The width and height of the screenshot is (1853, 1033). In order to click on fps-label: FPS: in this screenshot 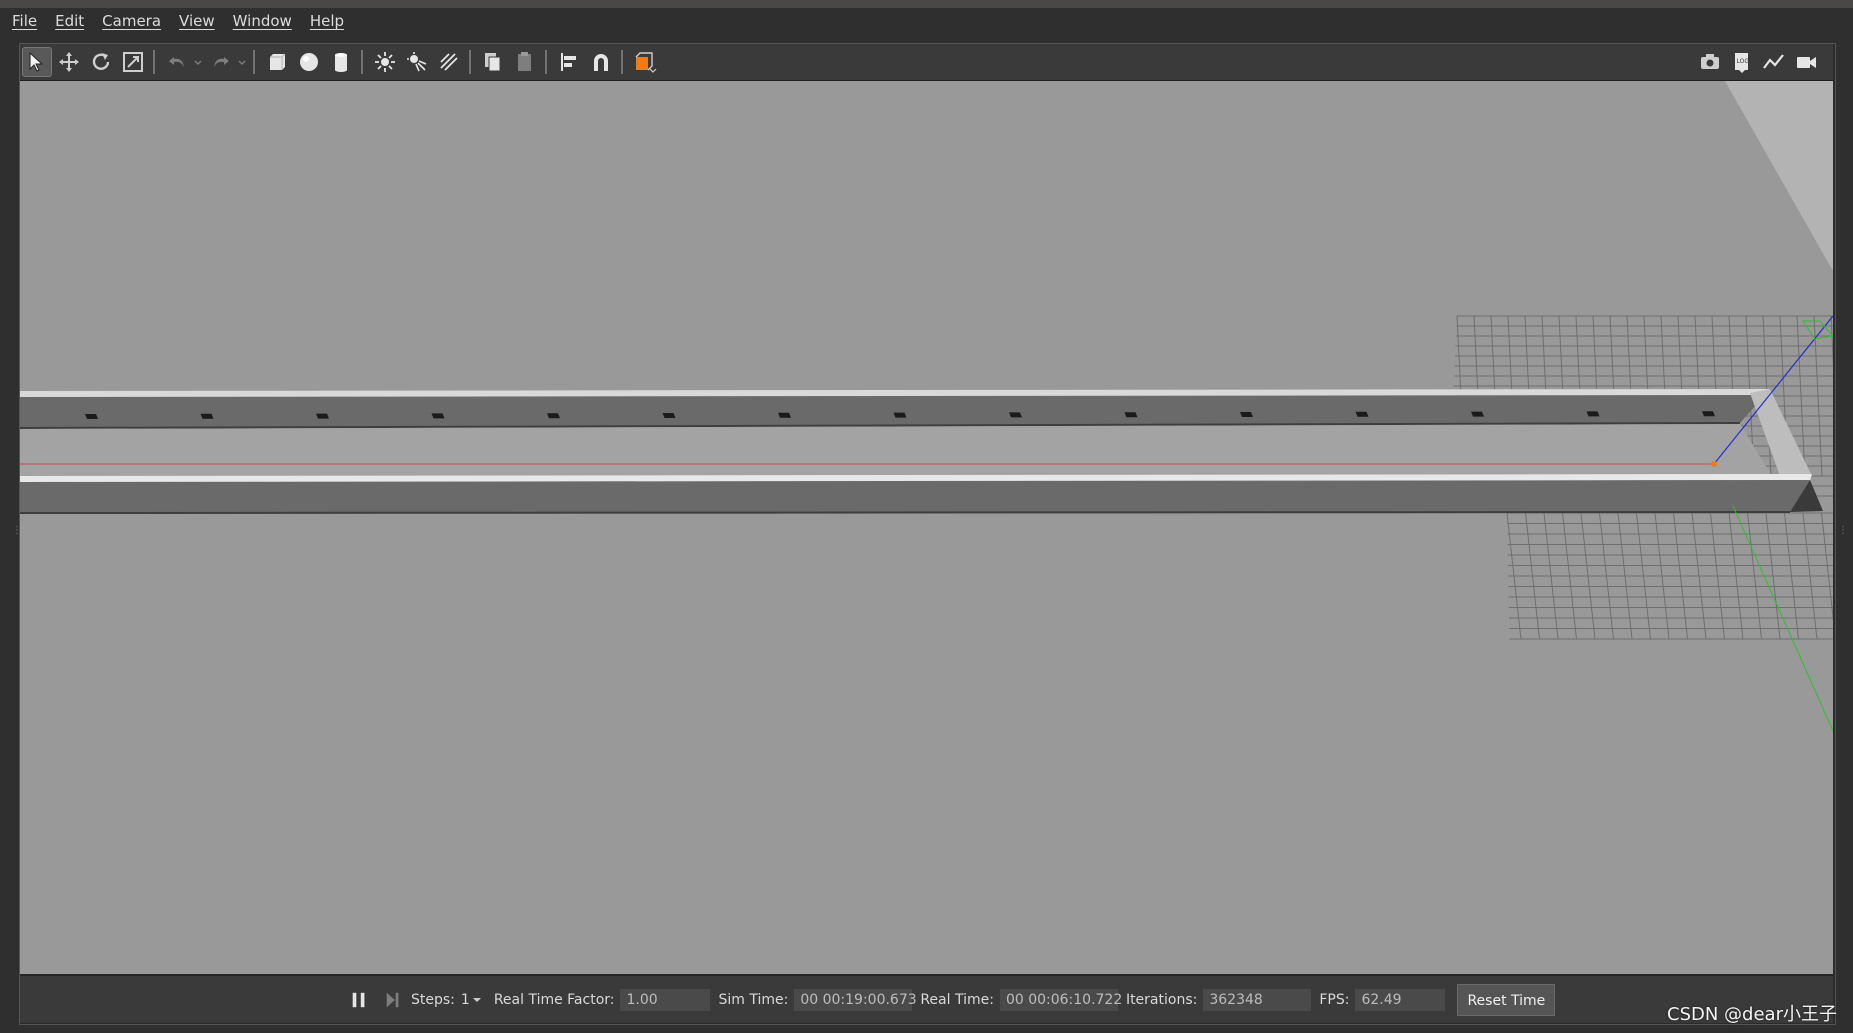, I will do `click(1334, 999)`.